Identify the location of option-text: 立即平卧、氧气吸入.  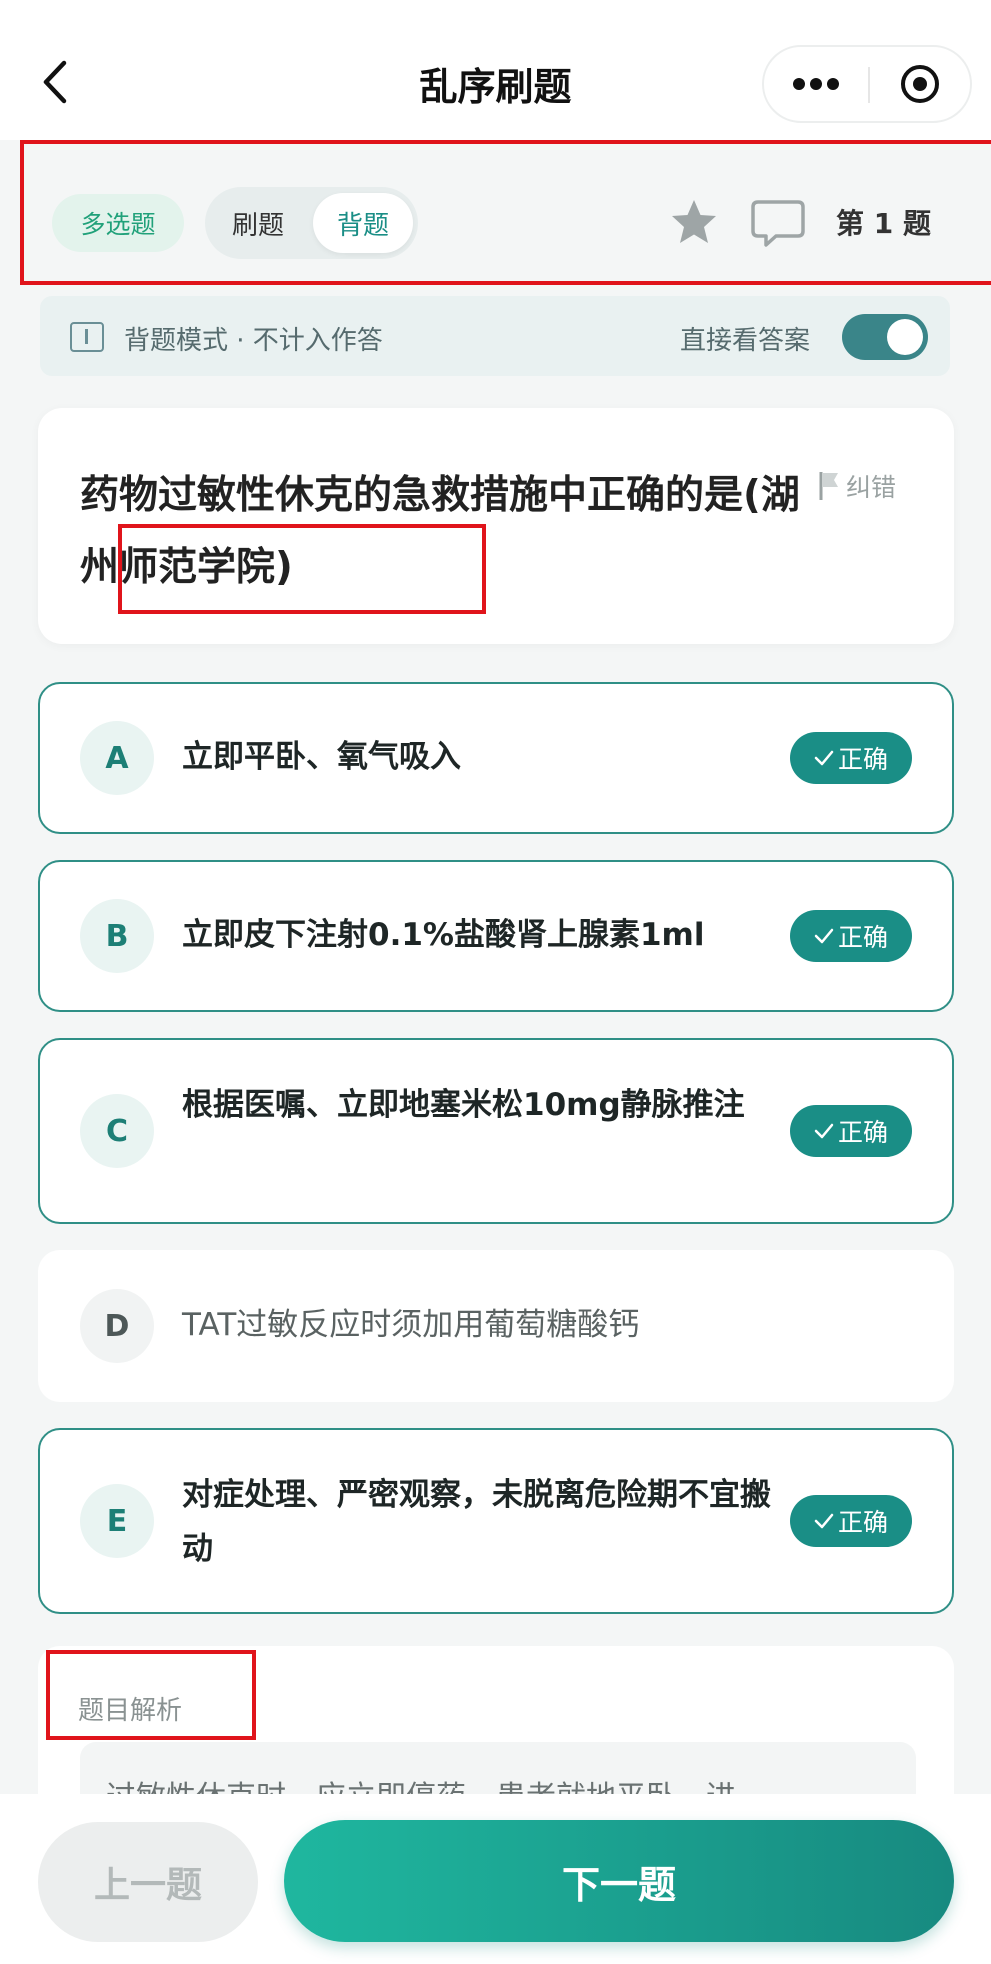
(321, 757).